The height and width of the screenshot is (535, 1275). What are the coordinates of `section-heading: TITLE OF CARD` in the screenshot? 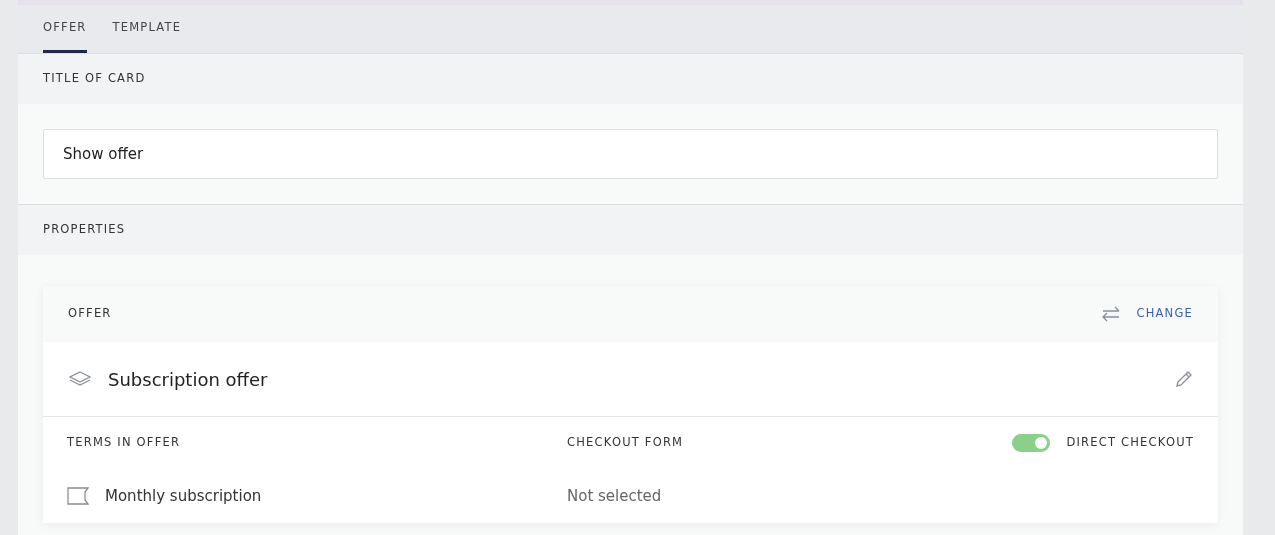 It's located at (94, 79).